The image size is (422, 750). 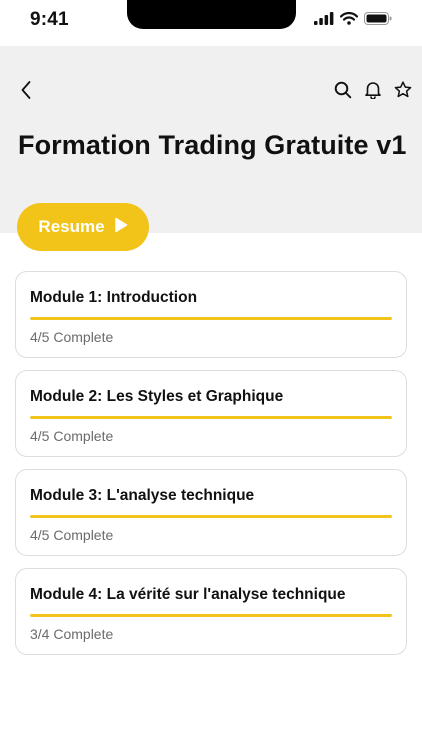 I want to click on notifications-button, so click(x=373, y=92).